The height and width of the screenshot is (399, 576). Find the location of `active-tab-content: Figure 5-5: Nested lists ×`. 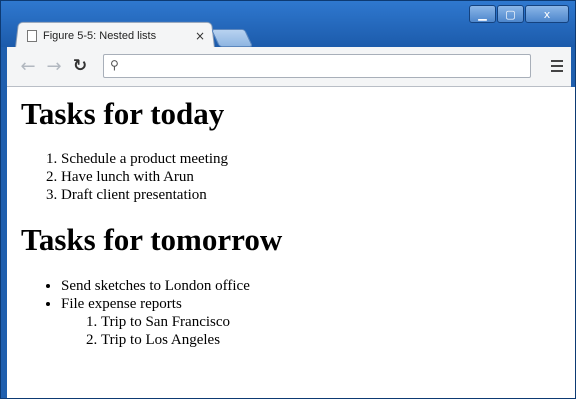

active-tab-content: Figure 5-5: Nested lists × is located at coordinates (116, 36).